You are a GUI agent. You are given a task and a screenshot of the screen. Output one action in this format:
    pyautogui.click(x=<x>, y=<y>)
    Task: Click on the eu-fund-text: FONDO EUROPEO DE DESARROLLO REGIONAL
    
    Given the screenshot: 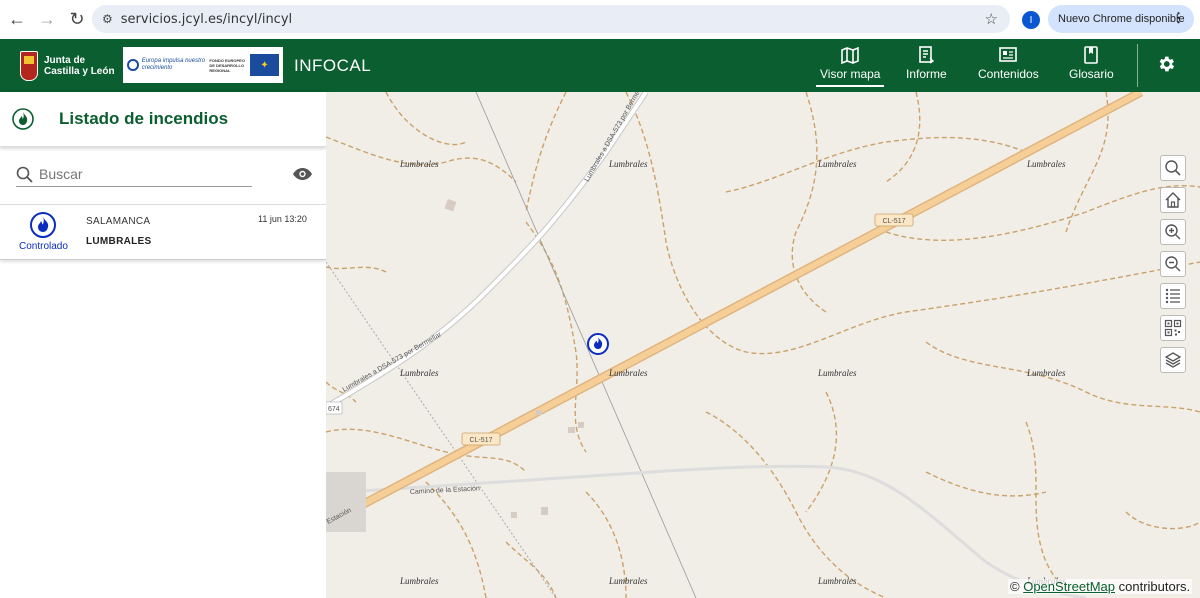 What is the action you would take?
    pyautogui.click(x=227, y=65)
    